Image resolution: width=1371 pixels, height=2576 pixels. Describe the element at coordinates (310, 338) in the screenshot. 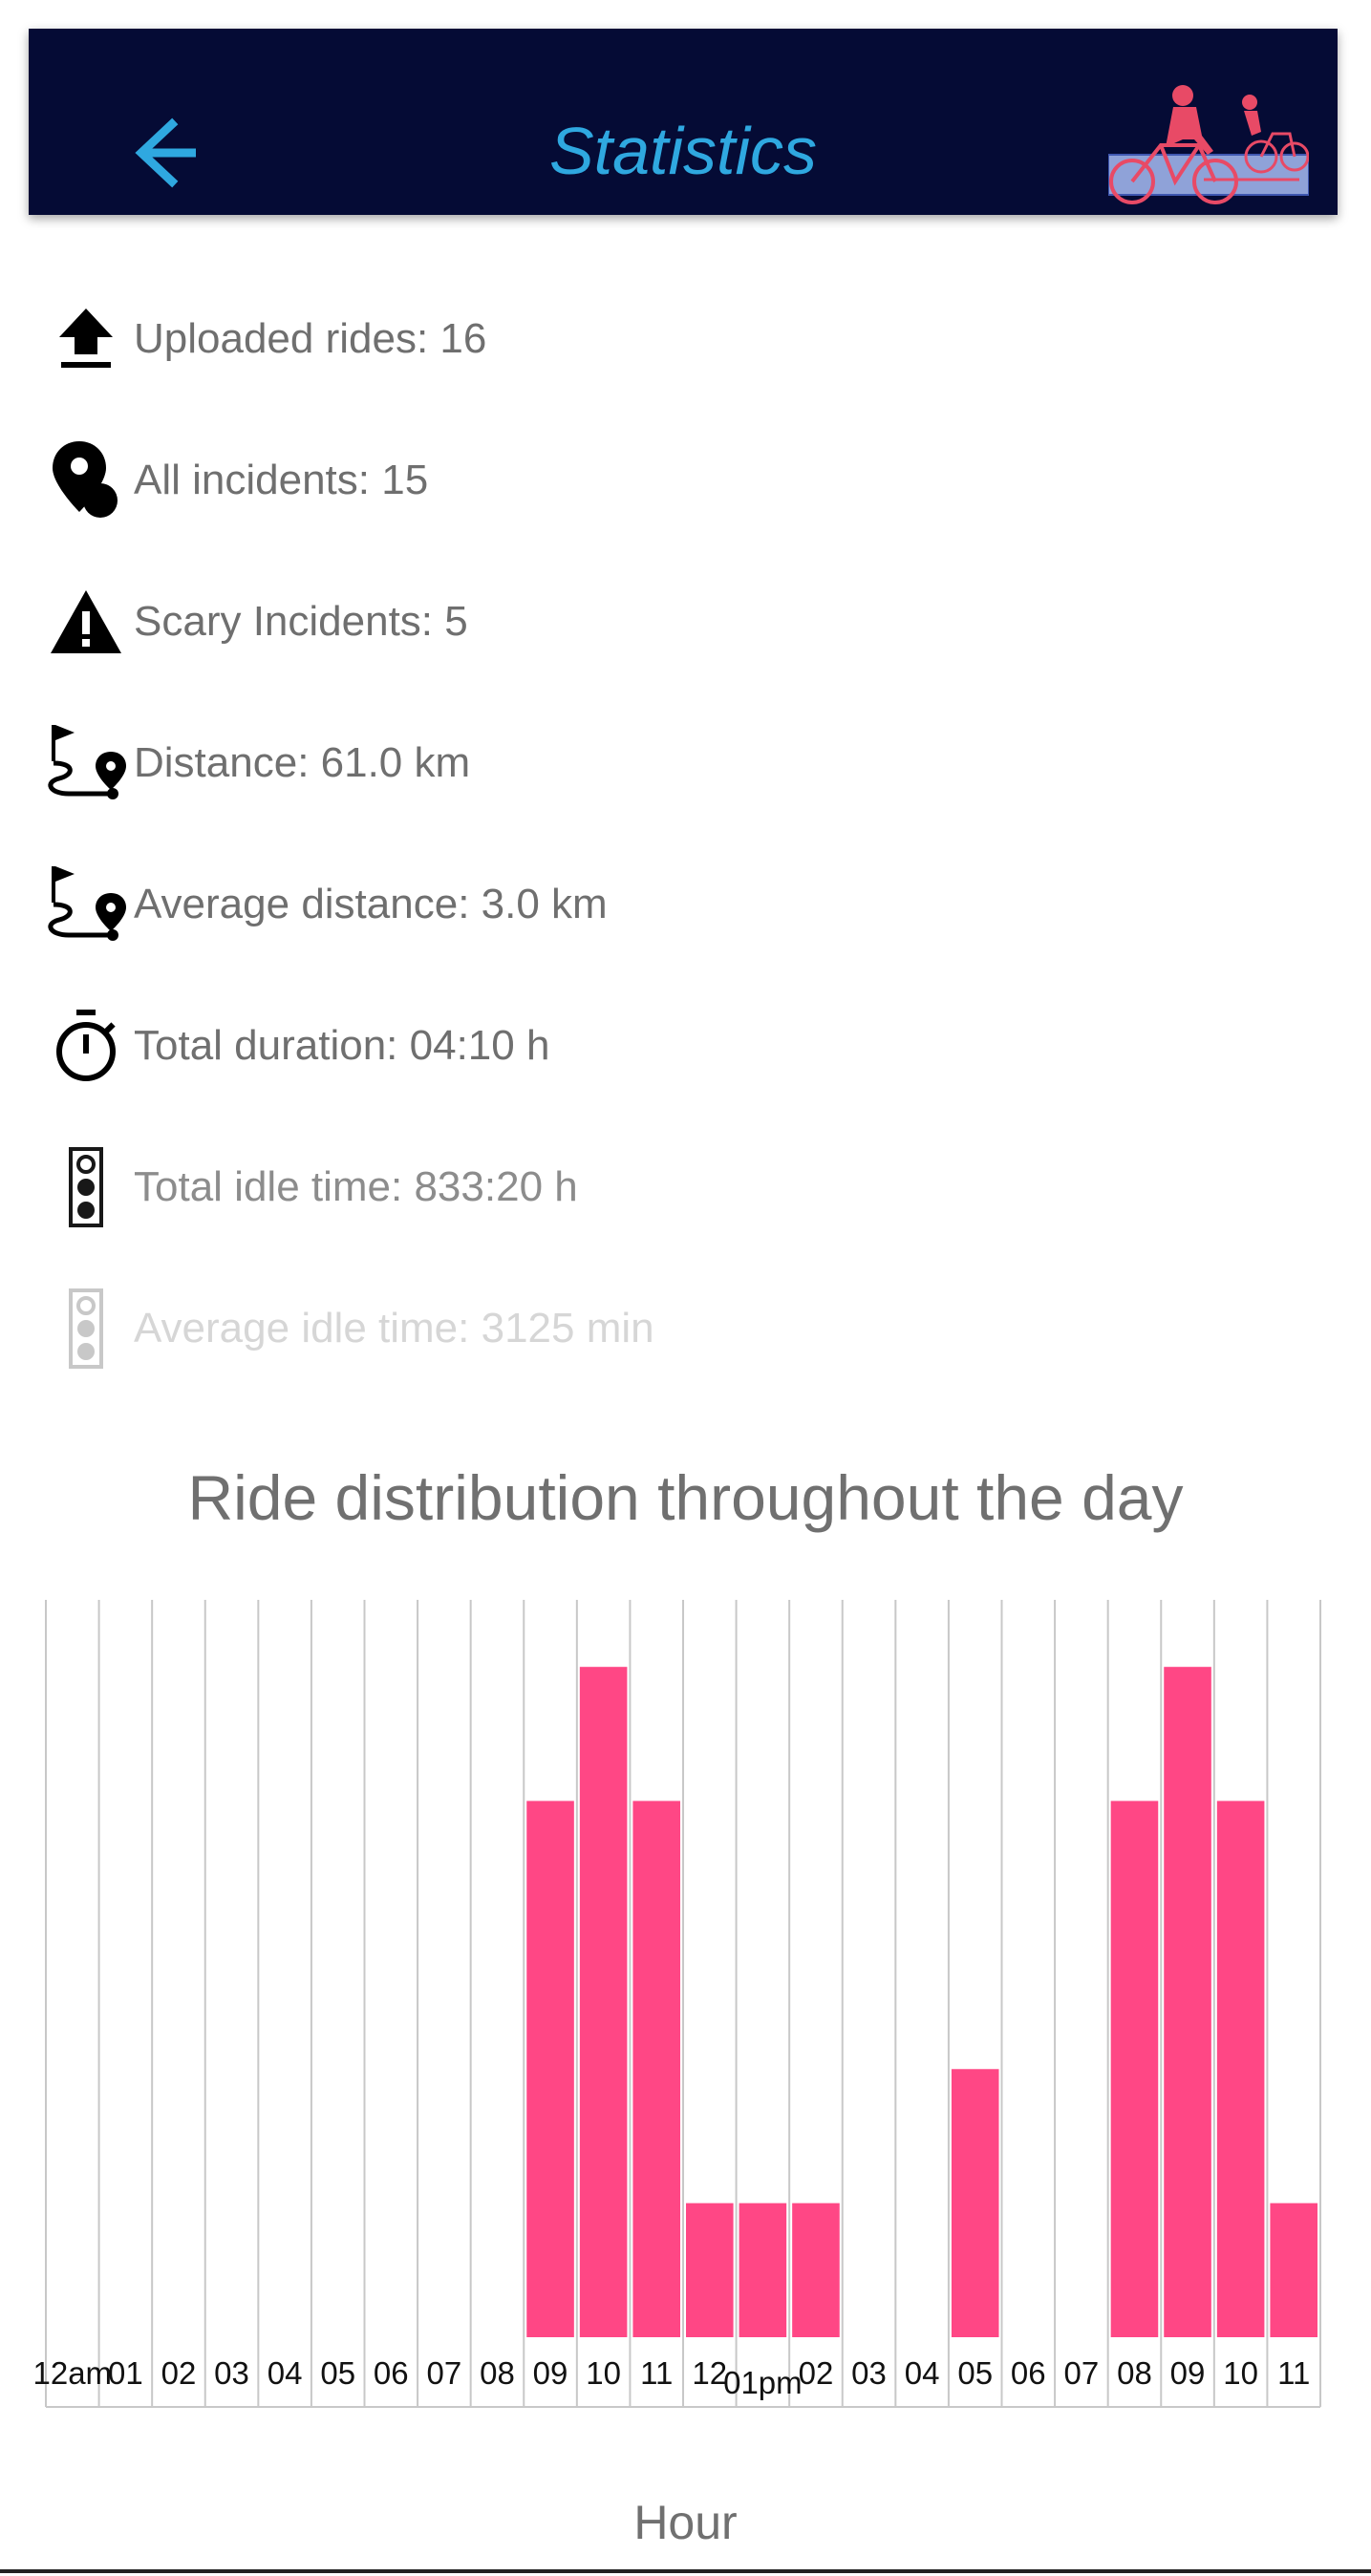

I see `stat-label: Uploaded rides: 16` at that location.